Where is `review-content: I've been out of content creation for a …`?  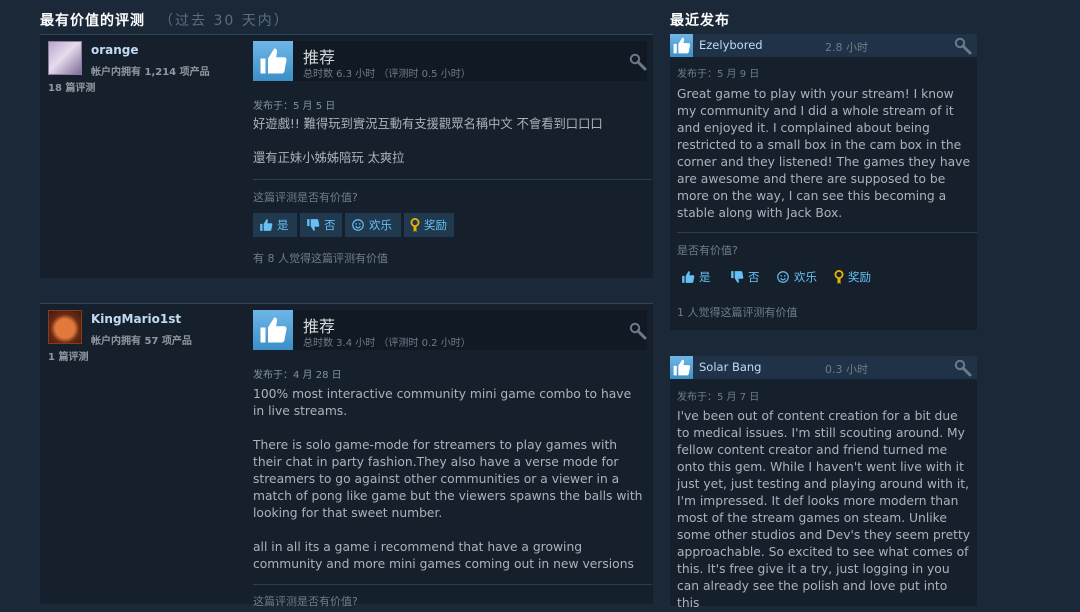
review-content: I've been out of content creation for a … is located at coordinates (824, 509).